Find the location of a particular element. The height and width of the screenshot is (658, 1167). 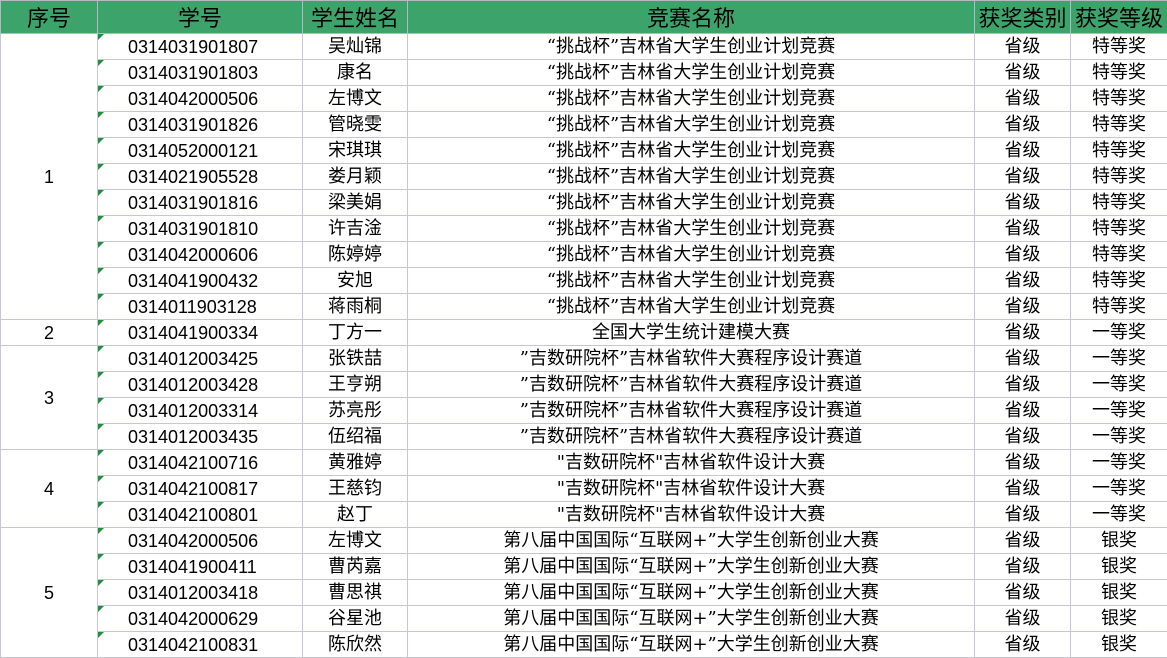

student-id-cell: 0314011903128 is located at coordinates (200, 307).